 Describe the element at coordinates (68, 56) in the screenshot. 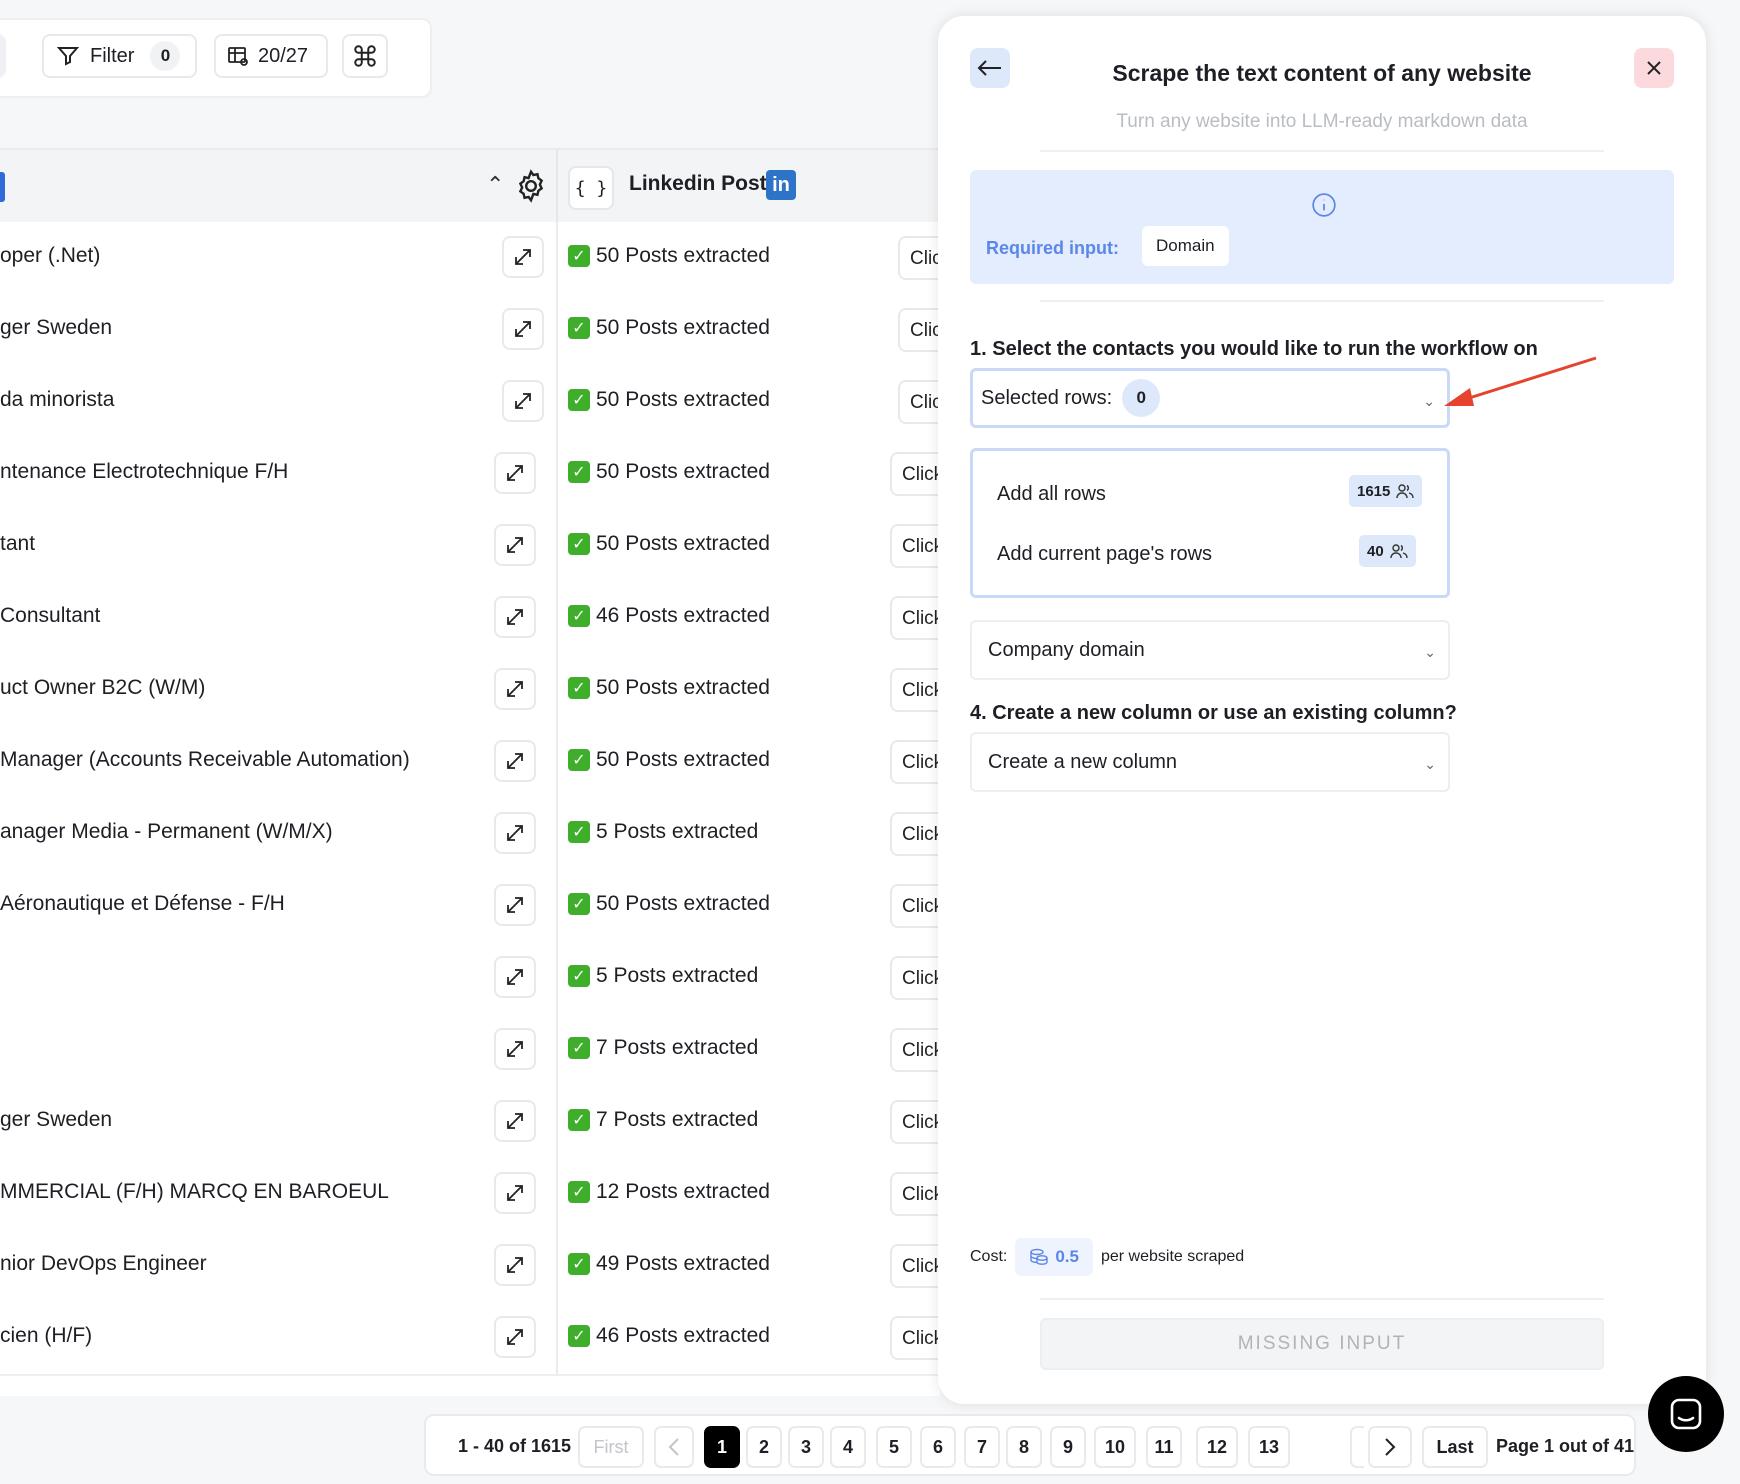

I see `filter-icon` at that location.